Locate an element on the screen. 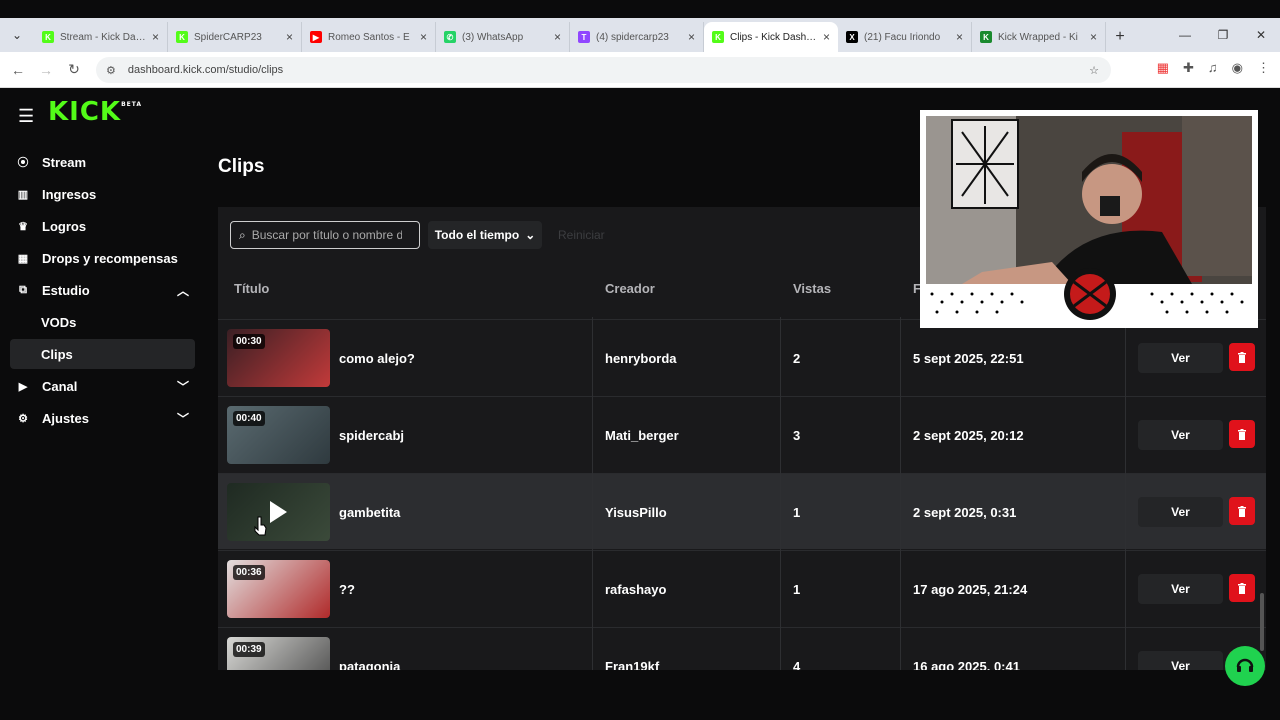 The image size is (1280, 720). sidebar-item-logros: ♛ Logros is located at coordinates (102, 226).